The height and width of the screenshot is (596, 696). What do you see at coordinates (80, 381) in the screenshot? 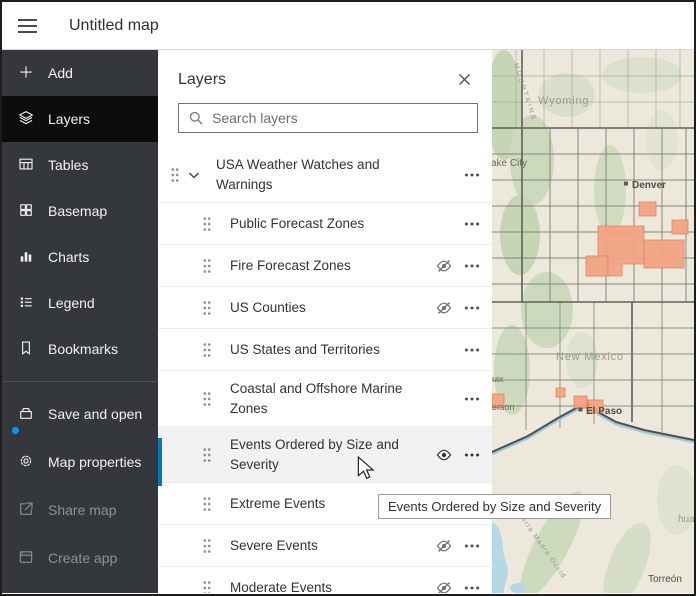
I see `sidebar-divider` at bounding box center [80, 381].